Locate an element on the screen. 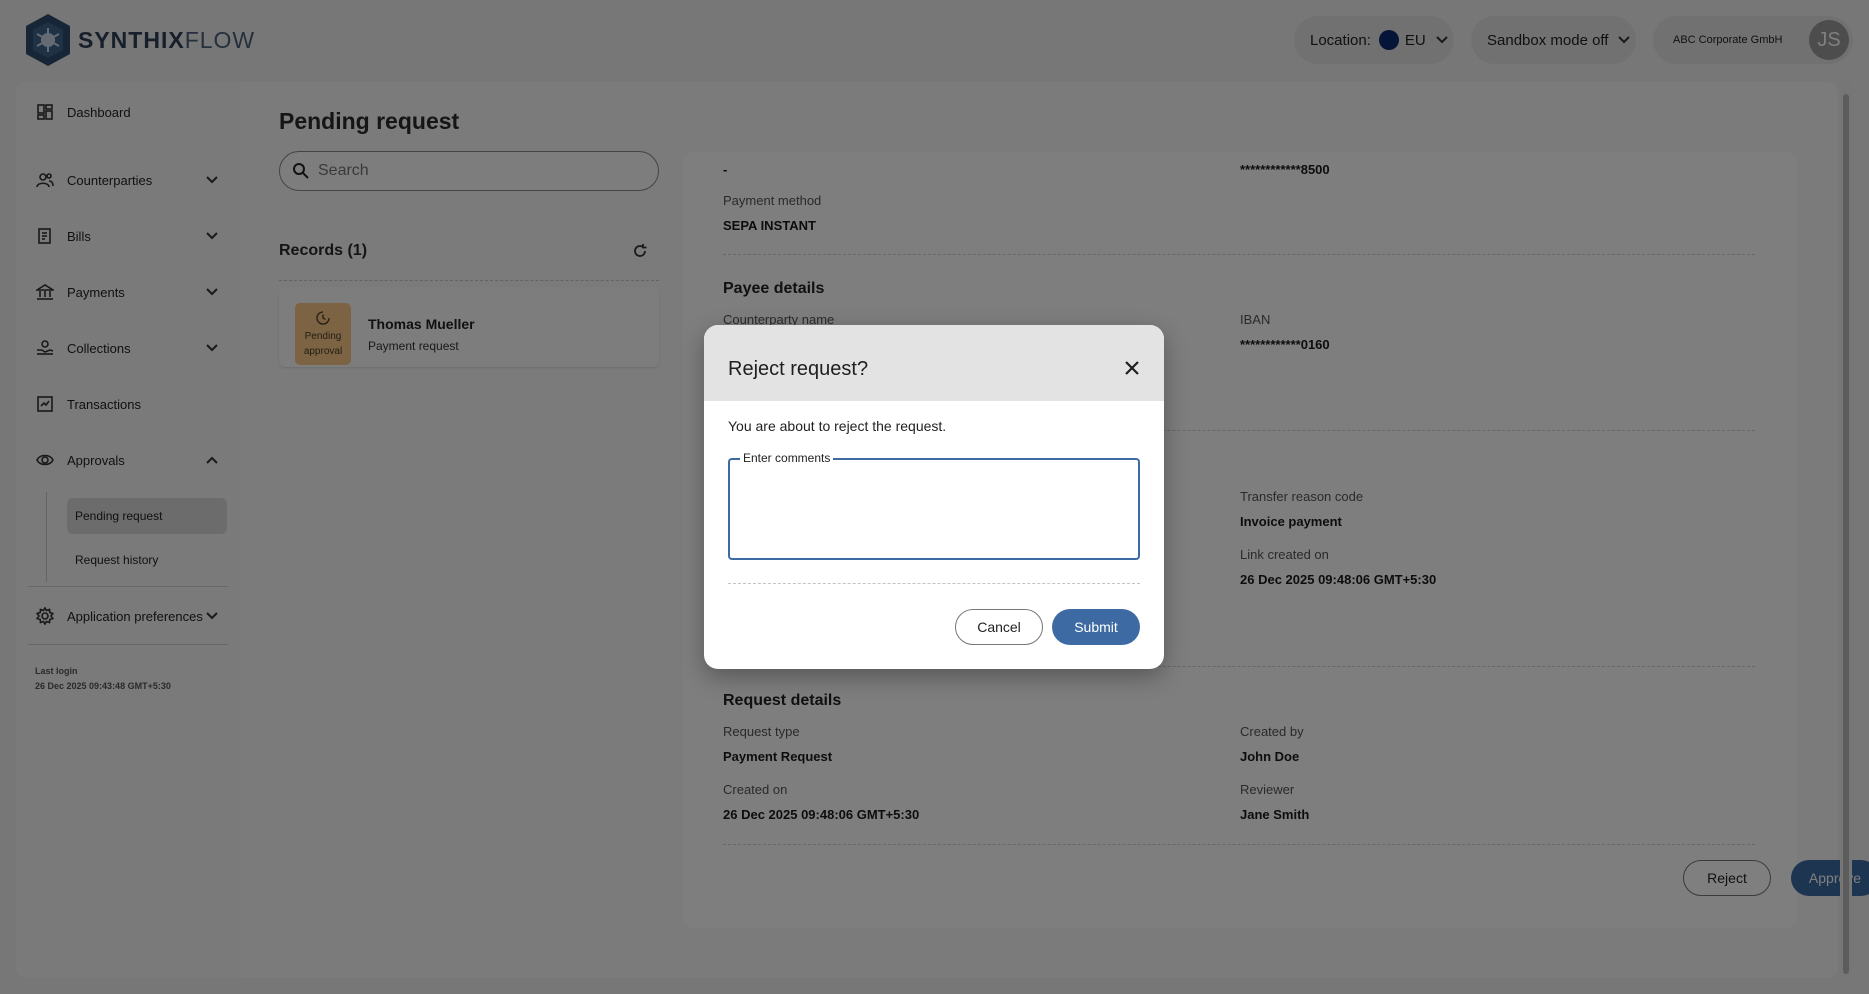 This screenshot has height=994, width=1869. comments-textarea is located at coordinates (933, 510).